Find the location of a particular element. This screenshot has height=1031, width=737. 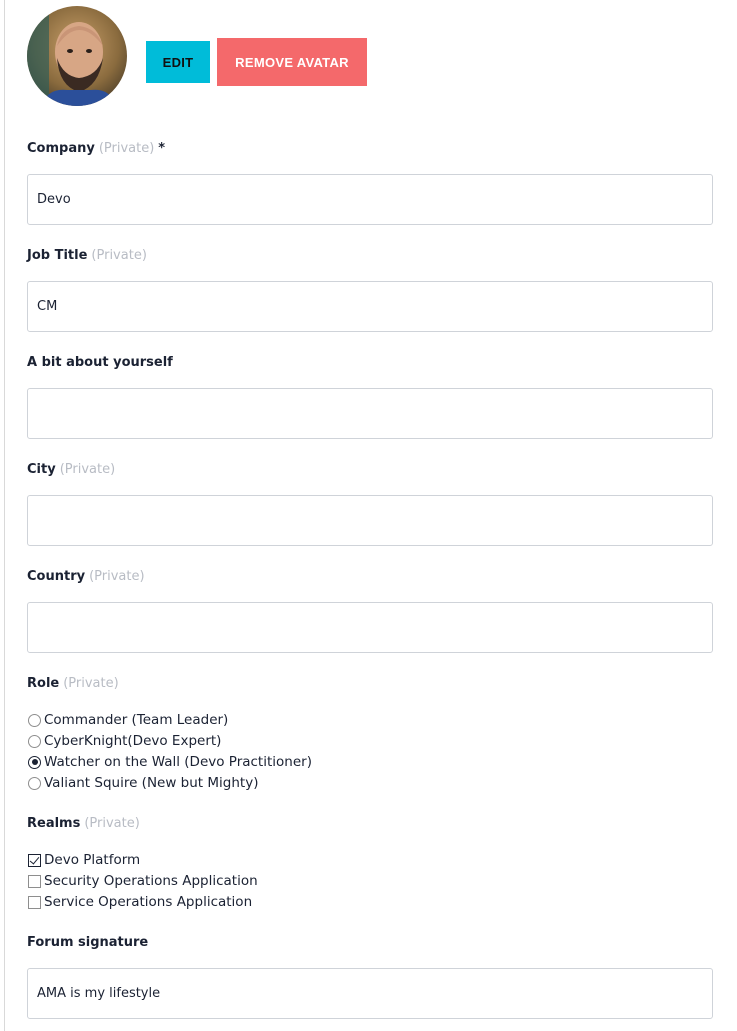

role-option-label: Commander (Team Leader) is located at coordinates (136, 720).